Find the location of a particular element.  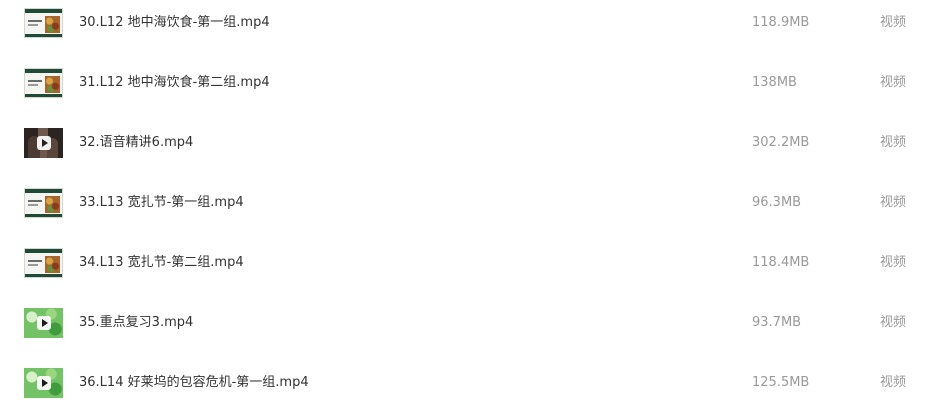

file-size: 118.4MB is located at coordinates (781, 262).